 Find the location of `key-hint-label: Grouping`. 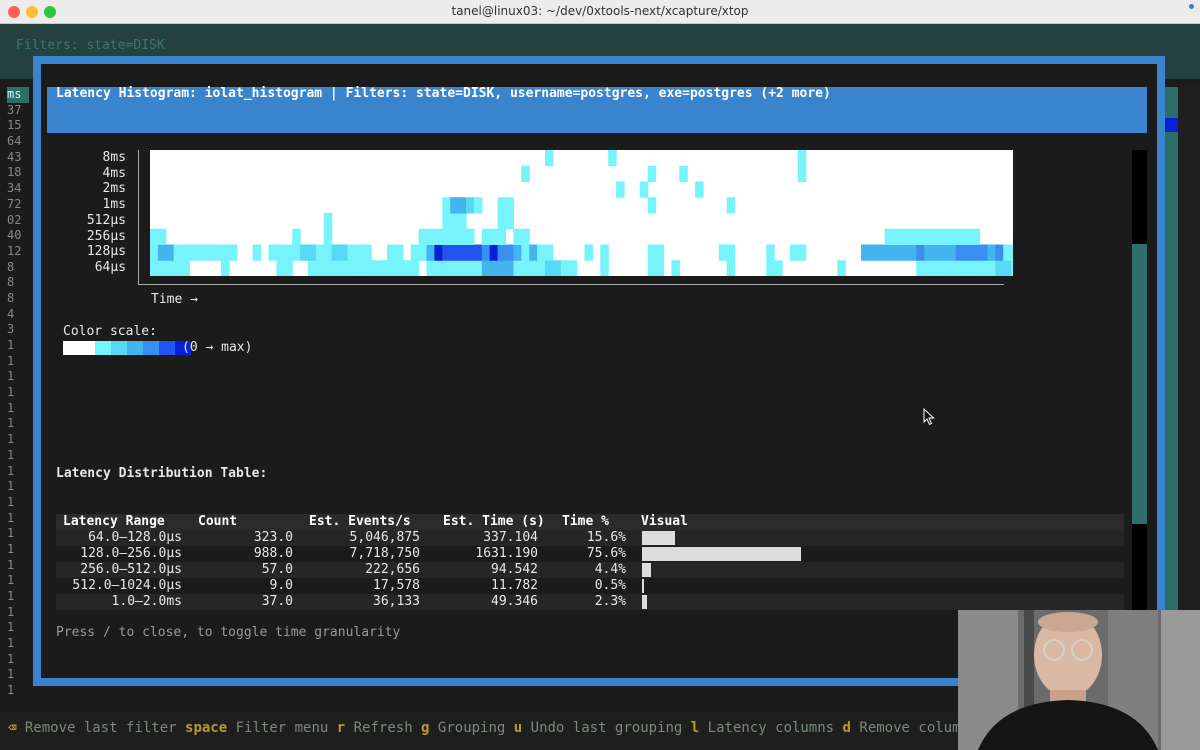

key-hint-label: Grouping is located at coordinates (471, 728).